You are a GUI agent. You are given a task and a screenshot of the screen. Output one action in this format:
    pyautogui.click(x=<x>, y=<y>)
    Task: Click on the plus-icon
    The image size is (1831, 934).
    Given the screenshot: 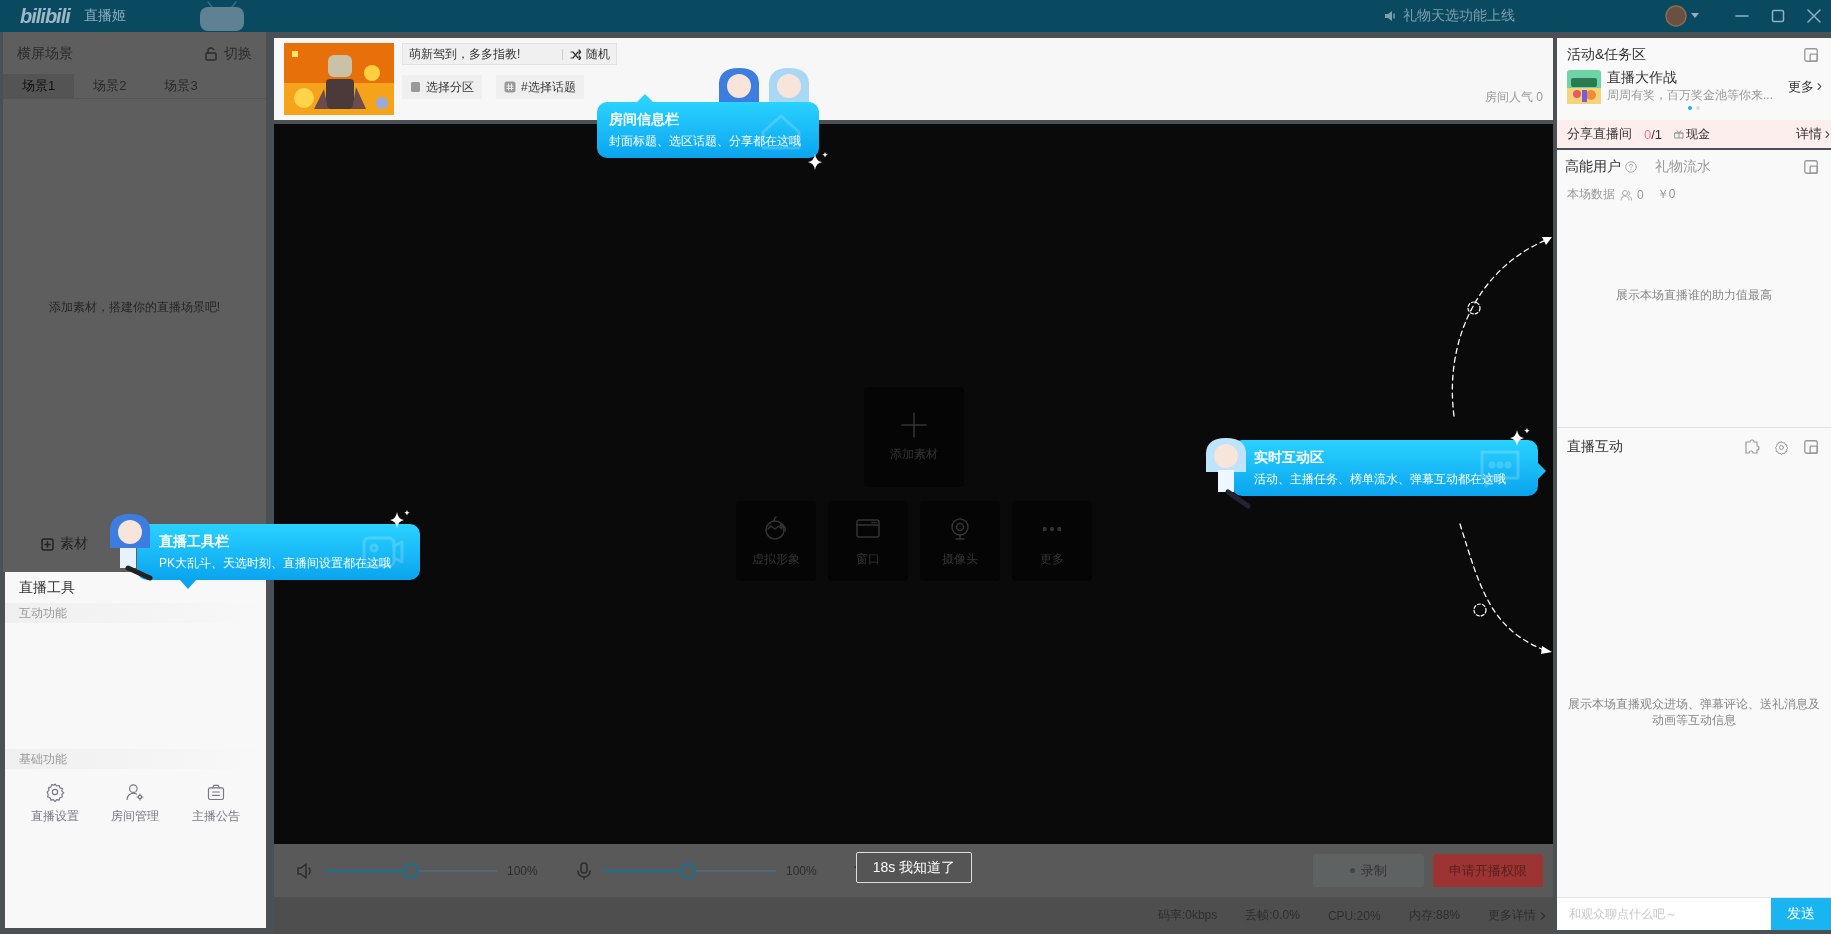 What is the action you would take?
    pyautogui.click(x=913, y=424)
    